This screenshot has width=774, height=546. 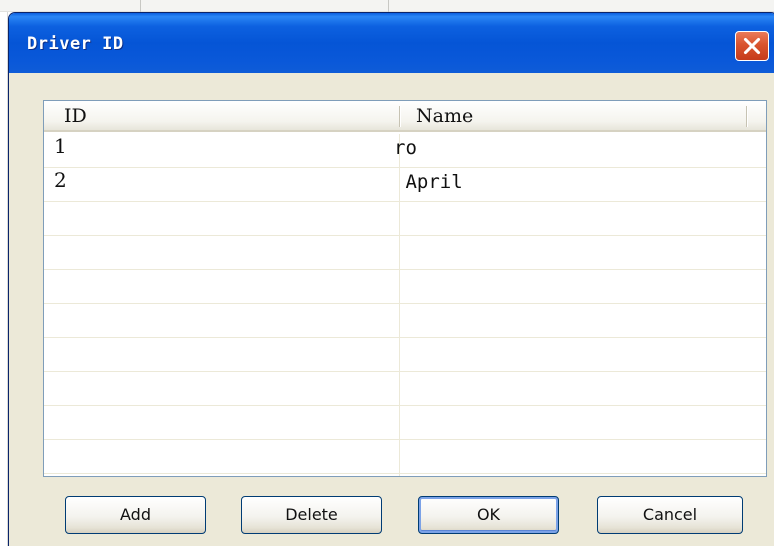 I want to click on cancel-button: Cancel, so click(x=670, y=515).